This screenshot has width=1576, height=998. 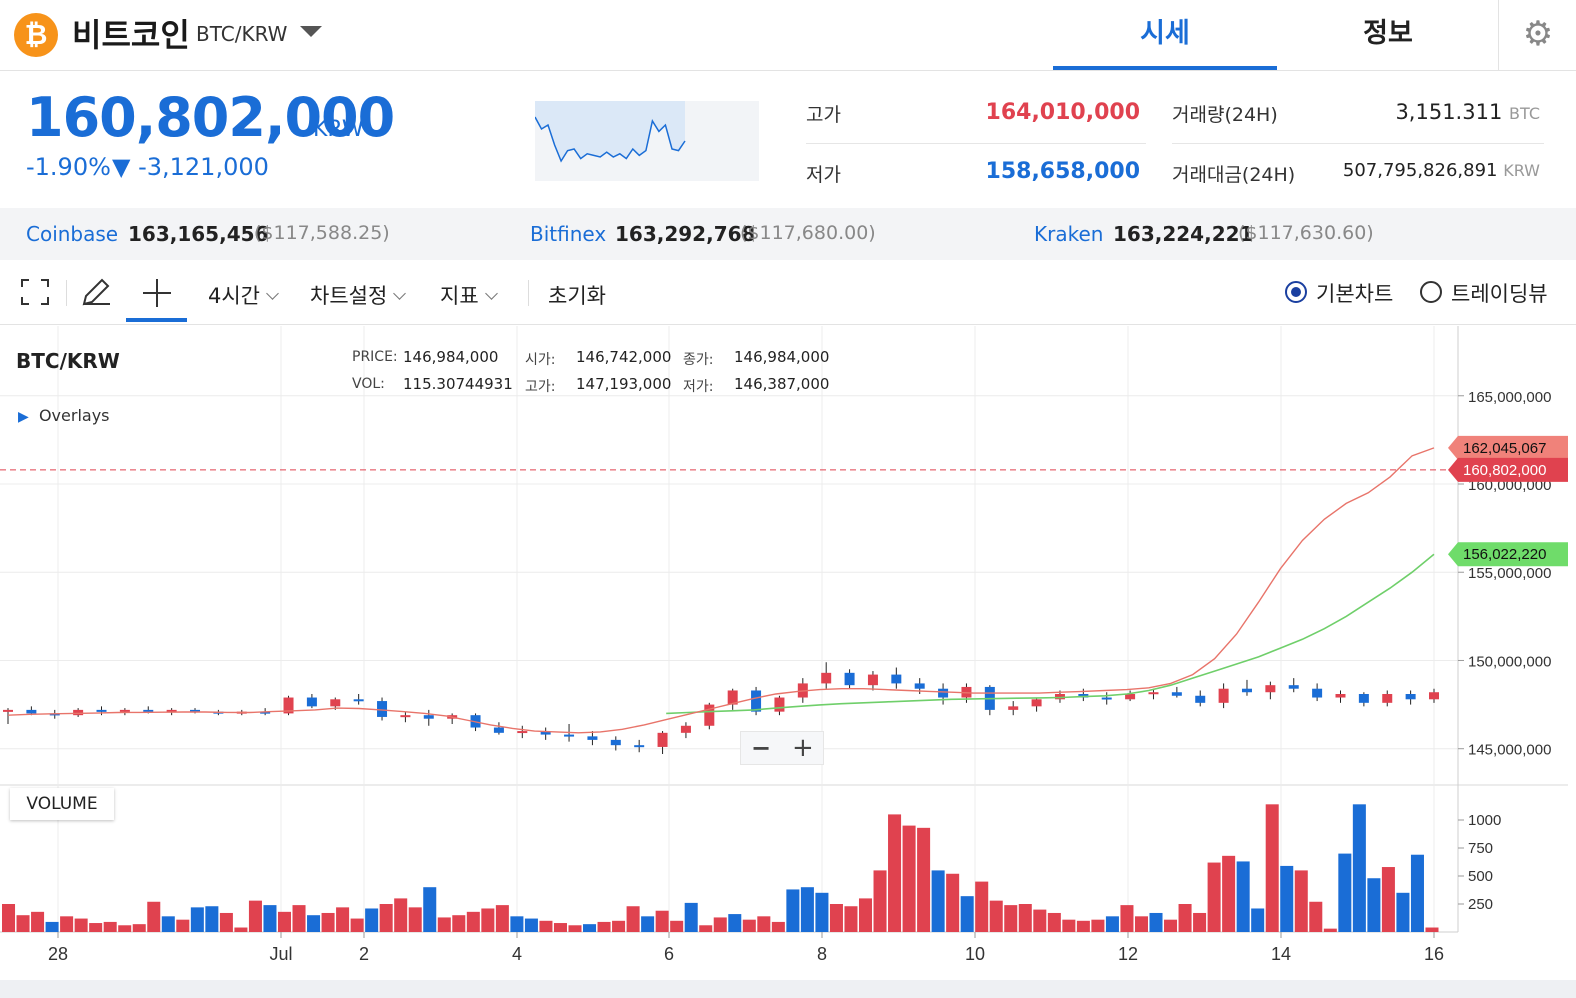 I want to click on ohlc-vol-value: 115.30744931, so click(x=458, y=384).